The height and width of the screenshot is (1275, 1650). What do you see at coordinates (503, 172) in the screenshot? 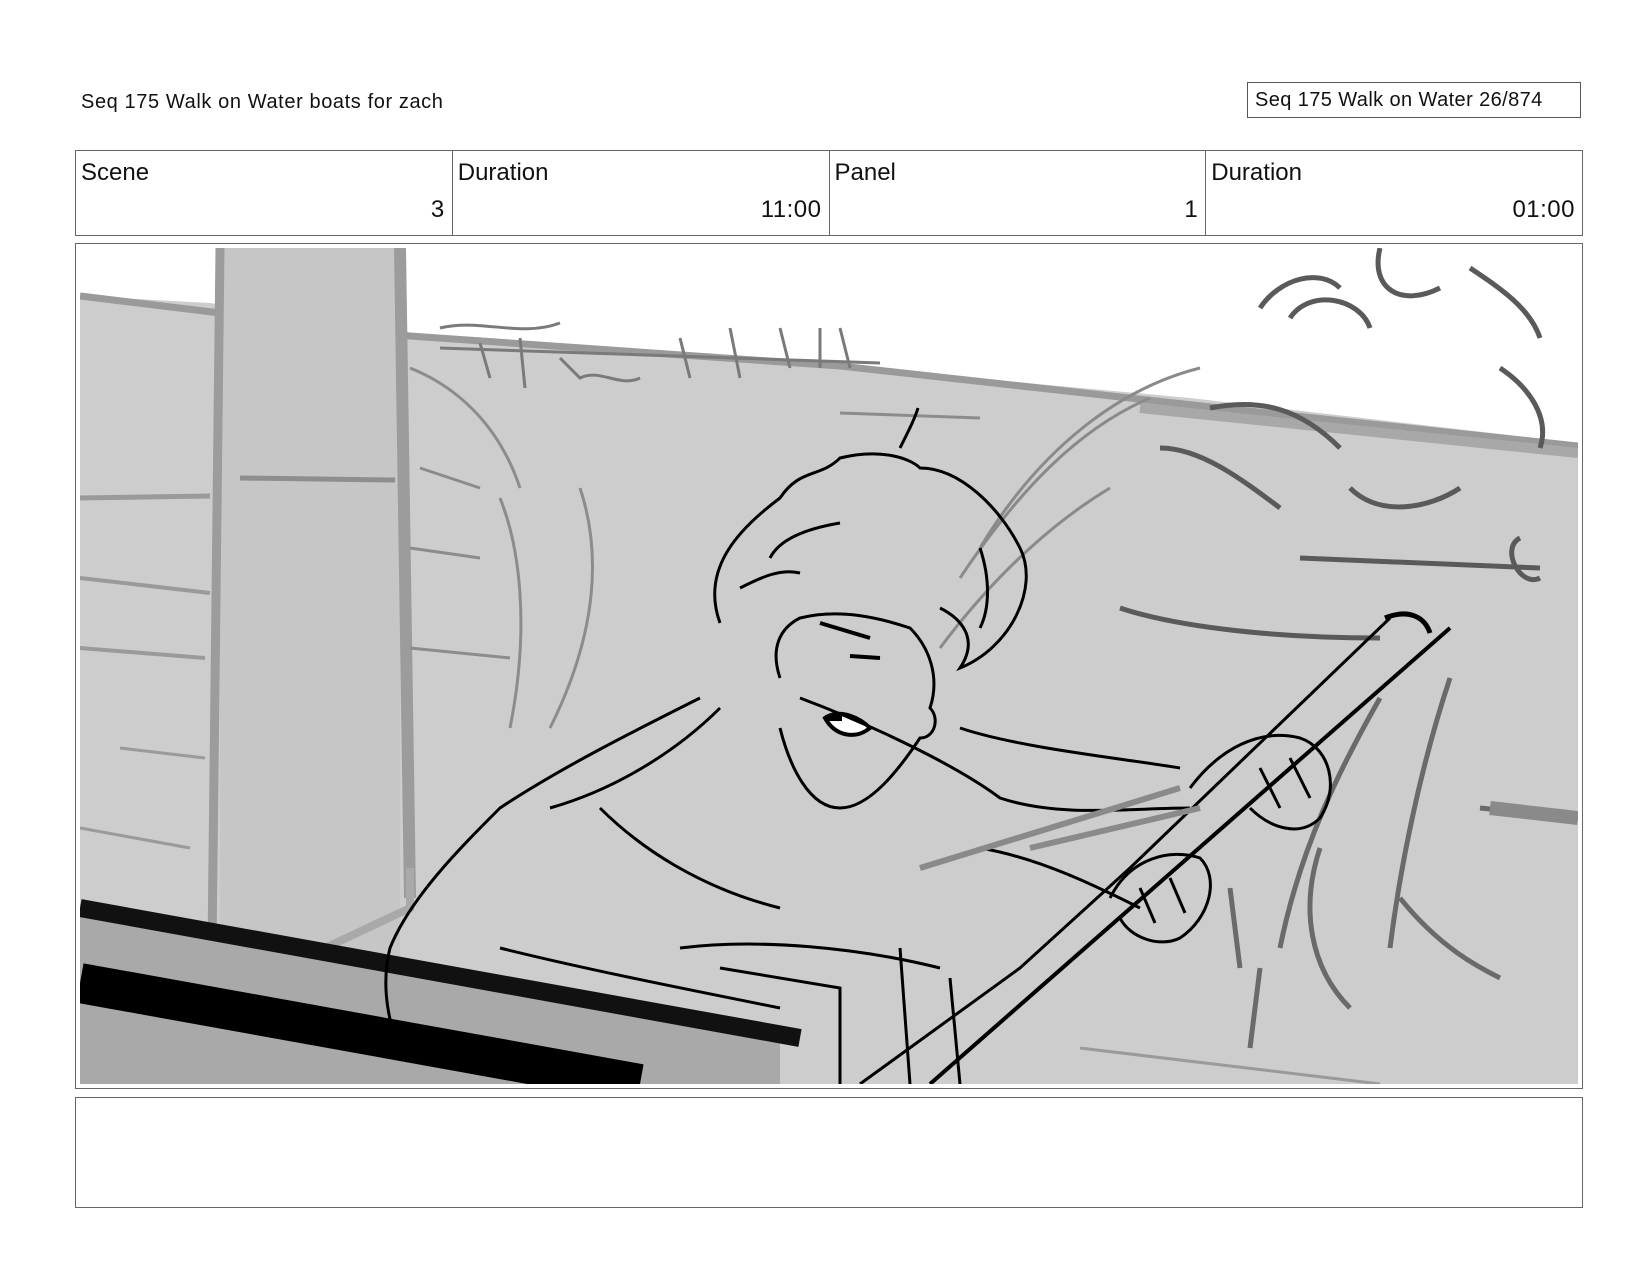
I see `scene-duration-label: Duration` at bounding box center [503, 172].